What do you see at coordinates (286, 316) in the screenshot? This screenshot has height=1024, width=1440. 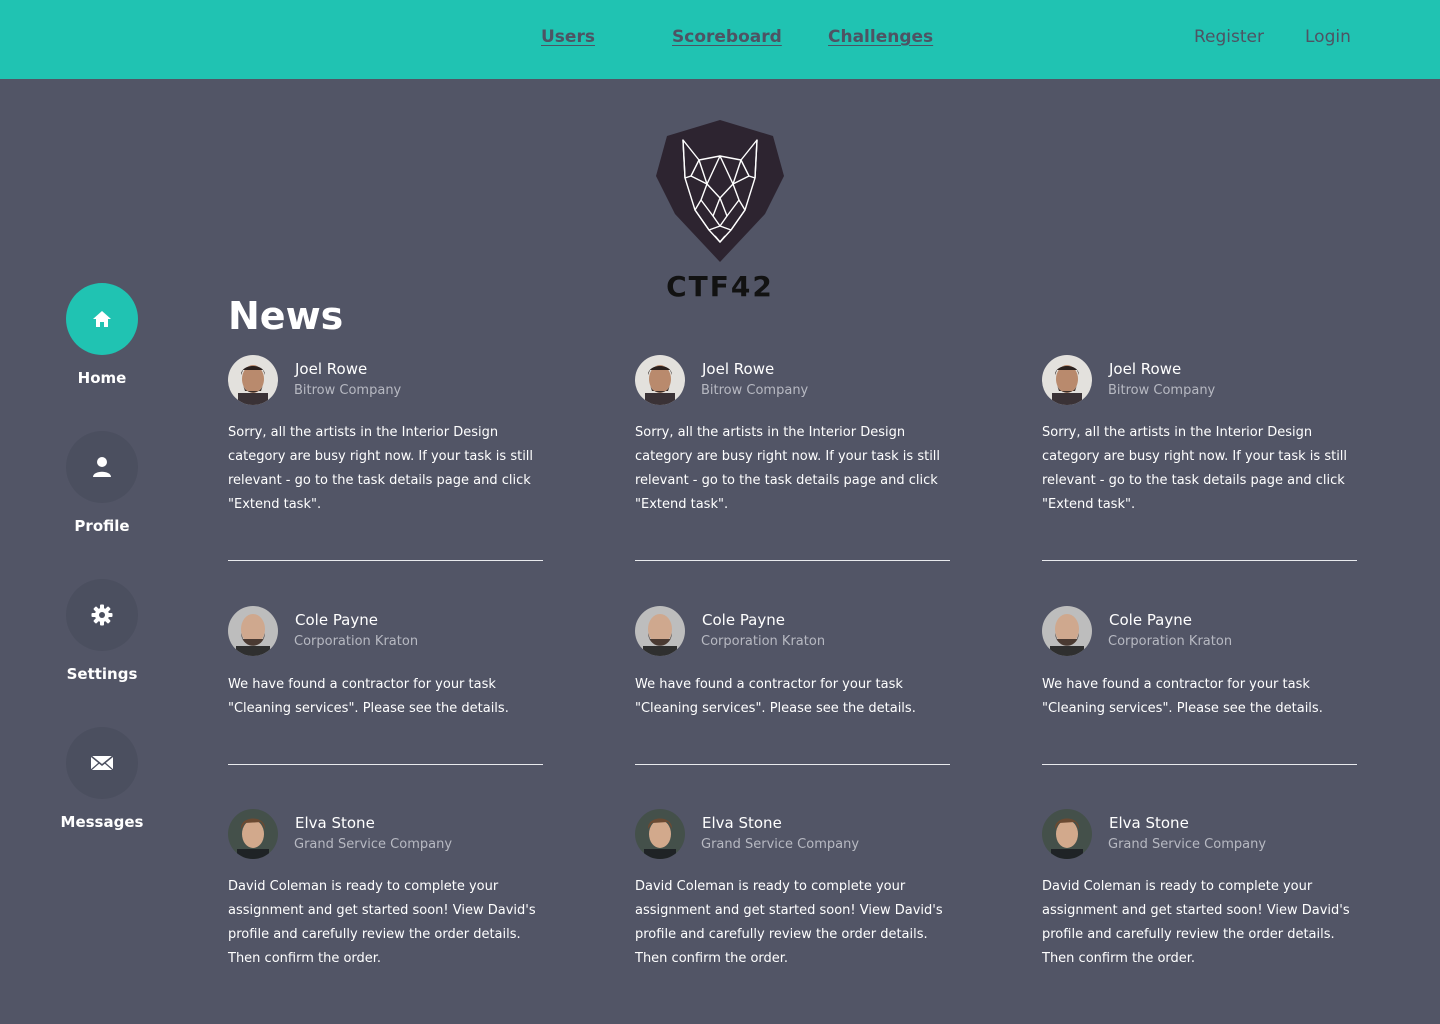 I see `page-title: News` at bounding box center [286, 316].